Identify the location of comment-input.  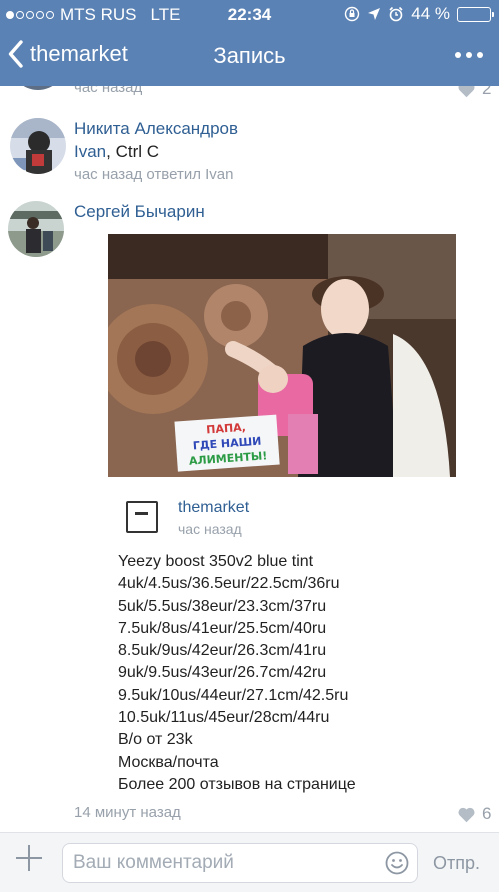
(240, 863).